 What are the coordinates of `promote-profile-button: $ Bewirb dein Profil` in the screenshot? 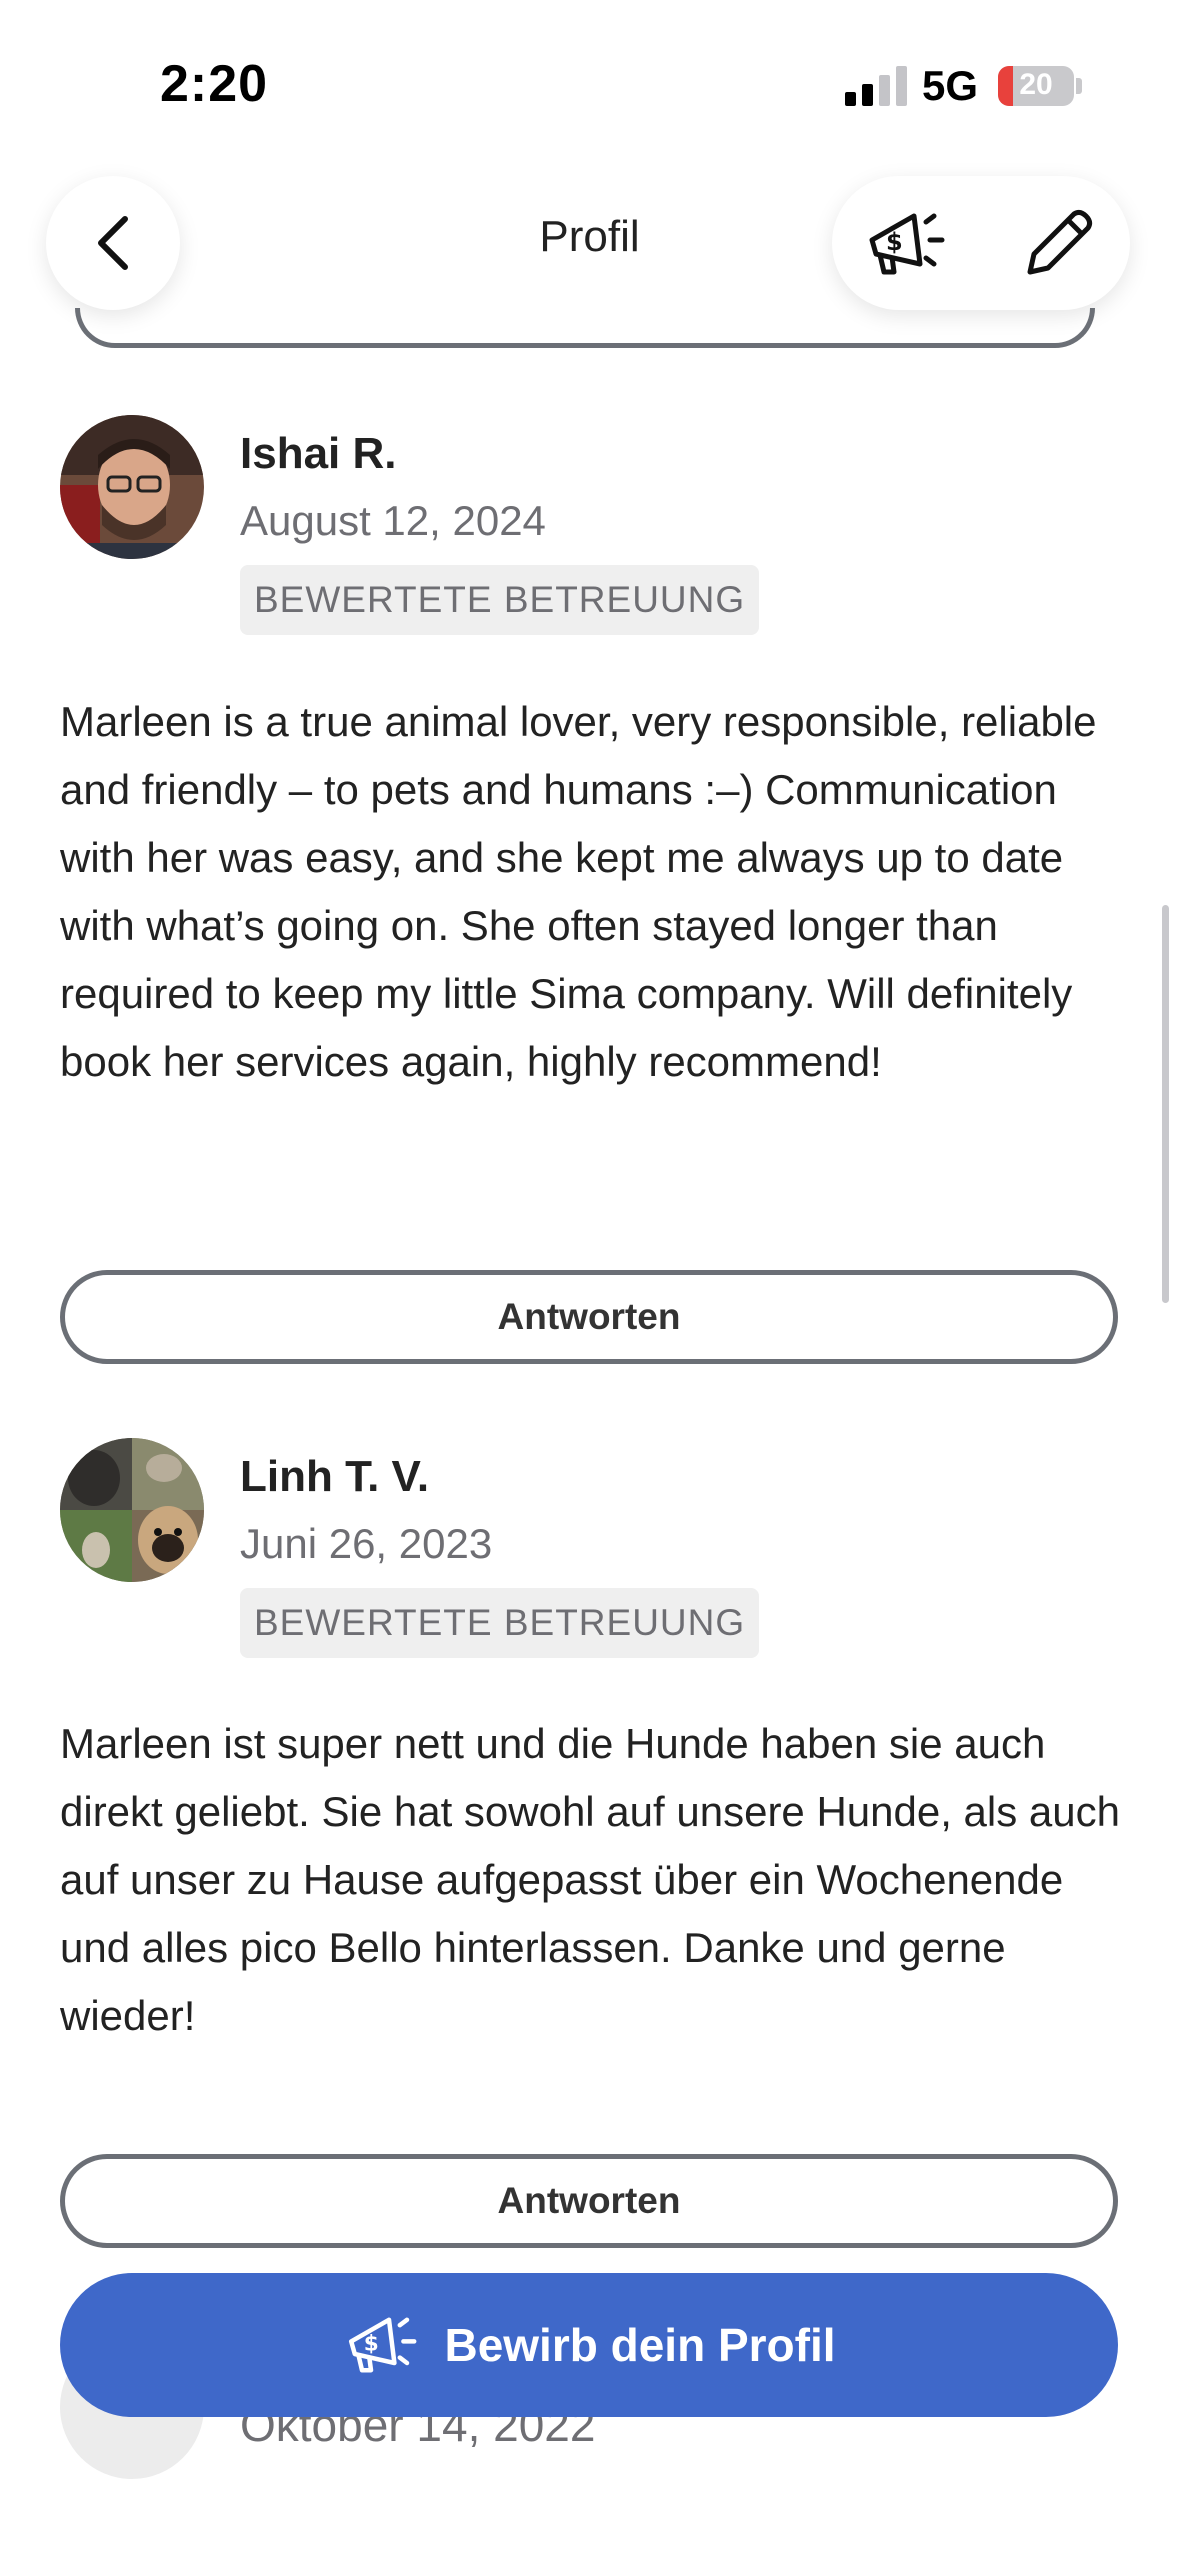 It's located at (589, 2345).